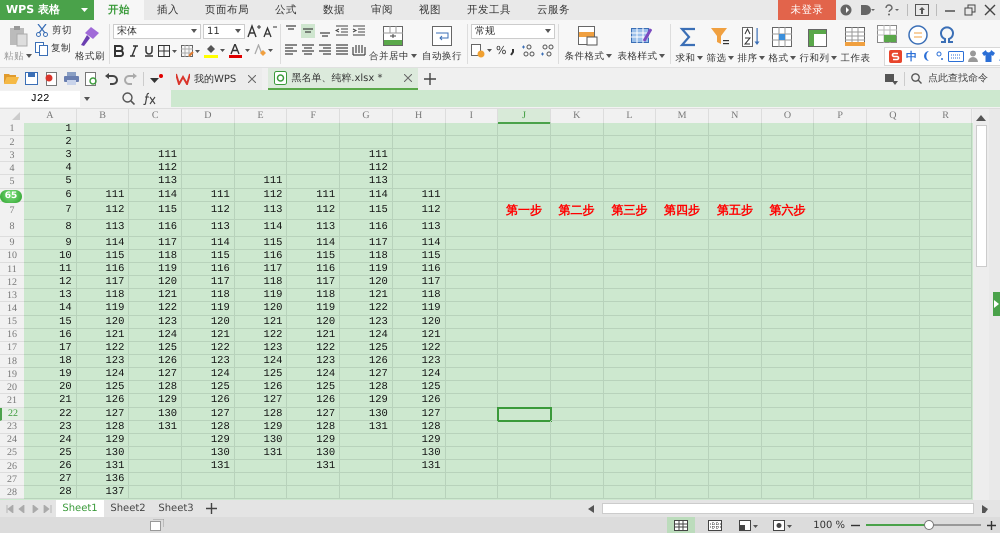 Image resolution: width=1000 pixels, height=533 pixels. Describe the element at coordinates (482, 51) in the screenshot. I see `currency-icon` at that location.